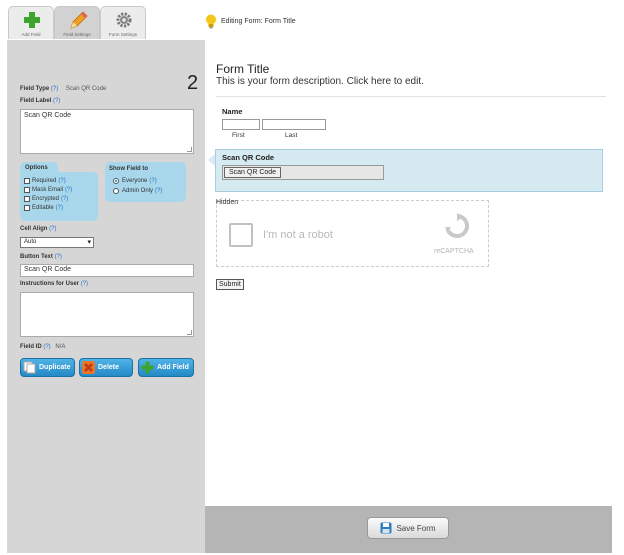 The image size is (624, 555). I want to click on field-label-input-value: Scan QR Code, so click(48, 115).